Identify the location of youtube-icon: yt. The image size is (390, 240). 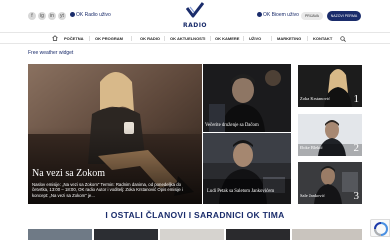
(62, 16).